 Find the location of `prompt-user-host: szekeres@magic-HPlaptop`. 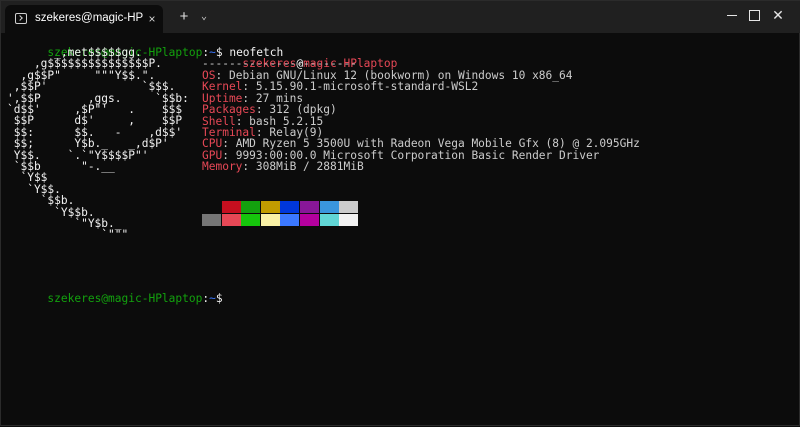

prompt-user-host: szekeres@magic-HPlaptop is located at coordinates (125, 298).